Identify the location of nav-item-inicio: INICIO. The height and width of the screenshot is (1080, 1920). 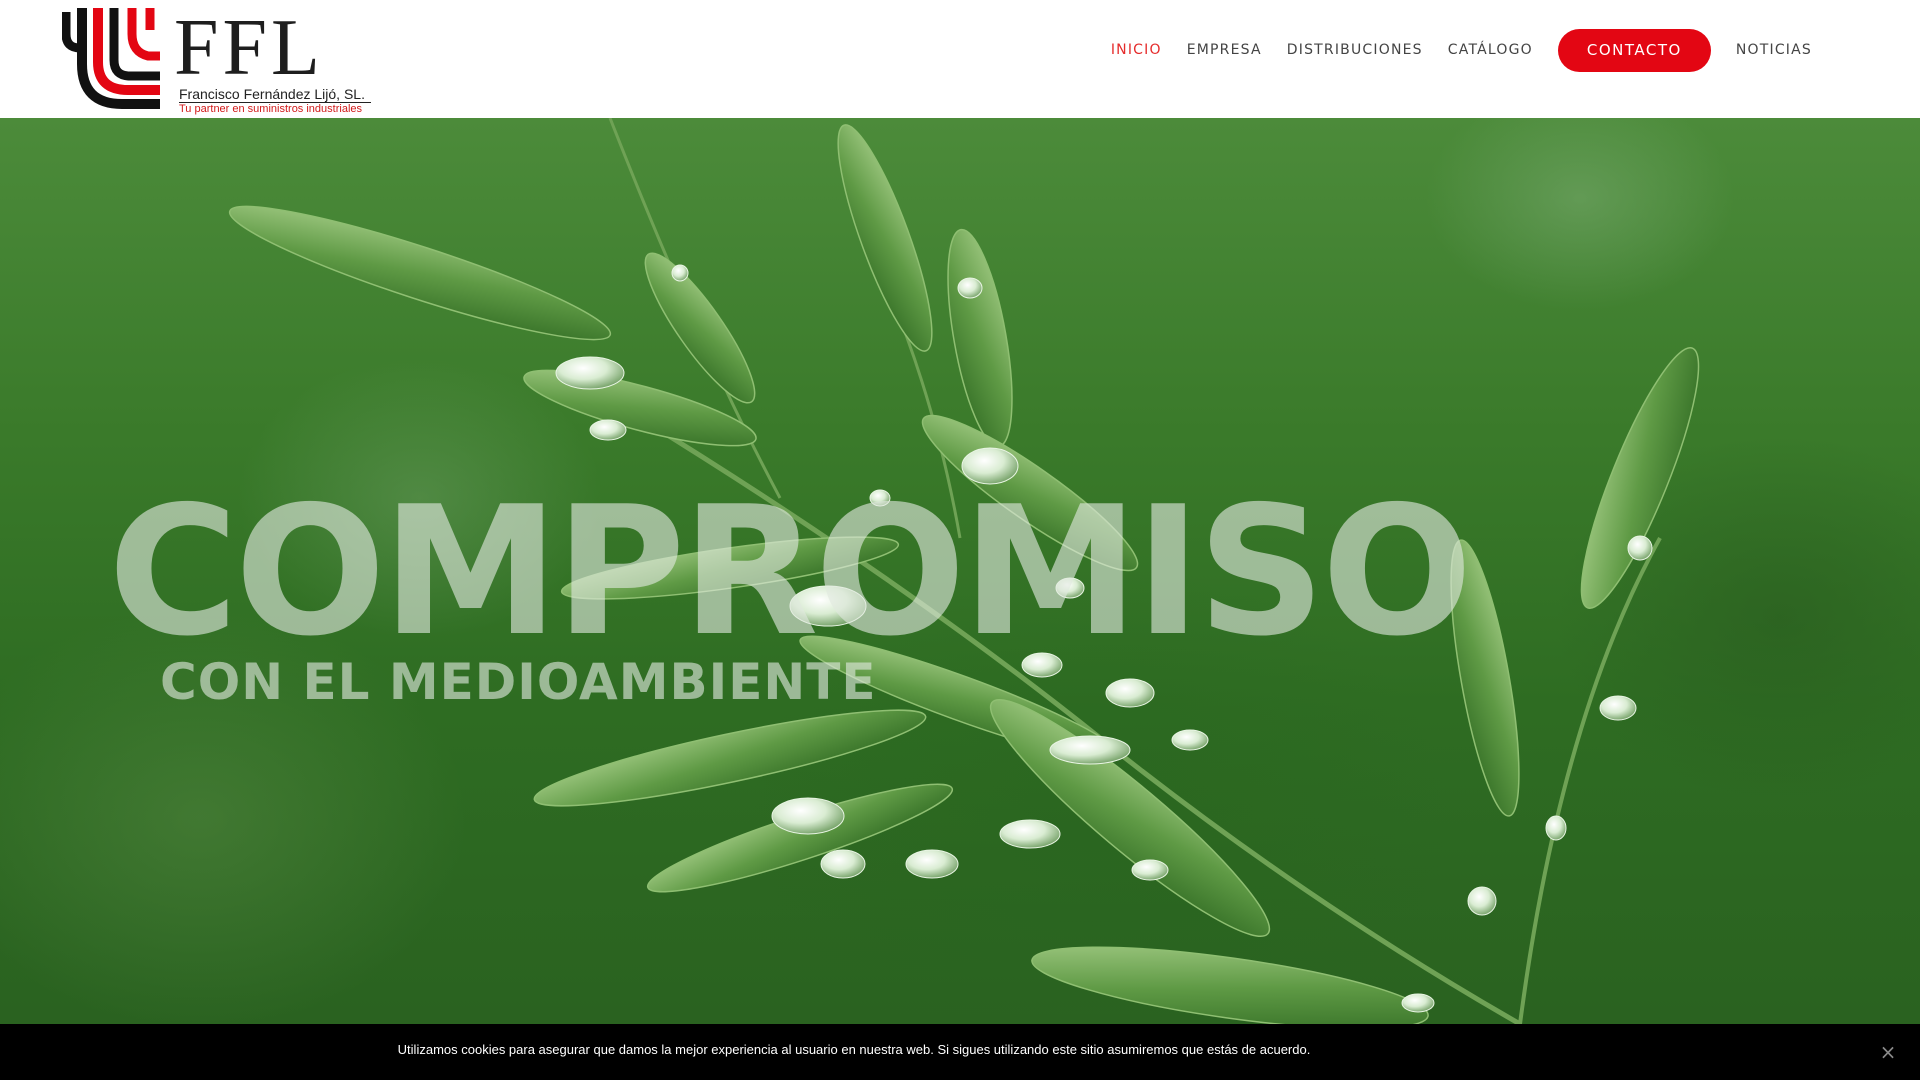
(1136, 50).